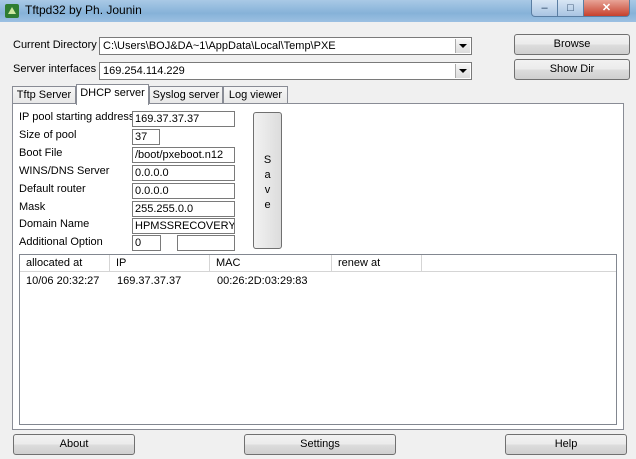 This screenshot has width=636, height=459. Describe the element at coordinates (262, 281) in the screenshot. I see `cell-mac: 00:26:2D:03:29:83` at that location.